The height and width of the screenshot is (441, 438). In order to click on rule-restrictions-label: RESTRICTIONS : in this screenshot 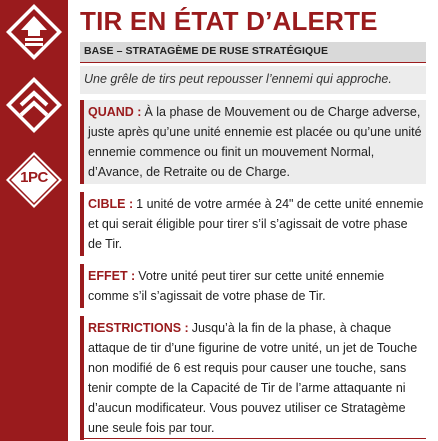, I will do `click(138, 328)`.